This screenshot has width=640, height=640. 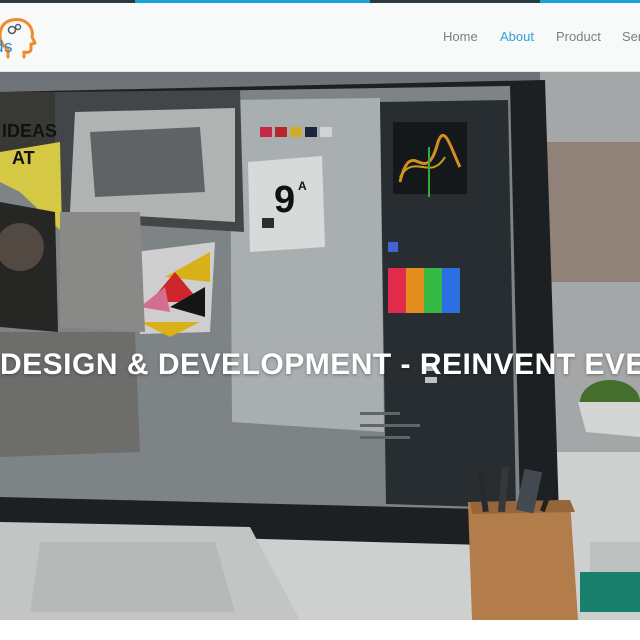 I want to click on nav-services-link: Ser, so click(x=631, y=36).